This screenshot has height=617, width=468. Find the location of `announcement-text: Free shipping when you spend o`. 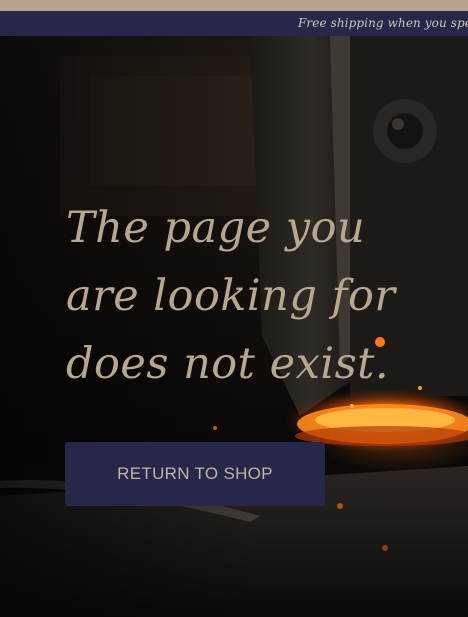

announcement-text: Free shipping when you spend o is located at coordinates (383, 23).